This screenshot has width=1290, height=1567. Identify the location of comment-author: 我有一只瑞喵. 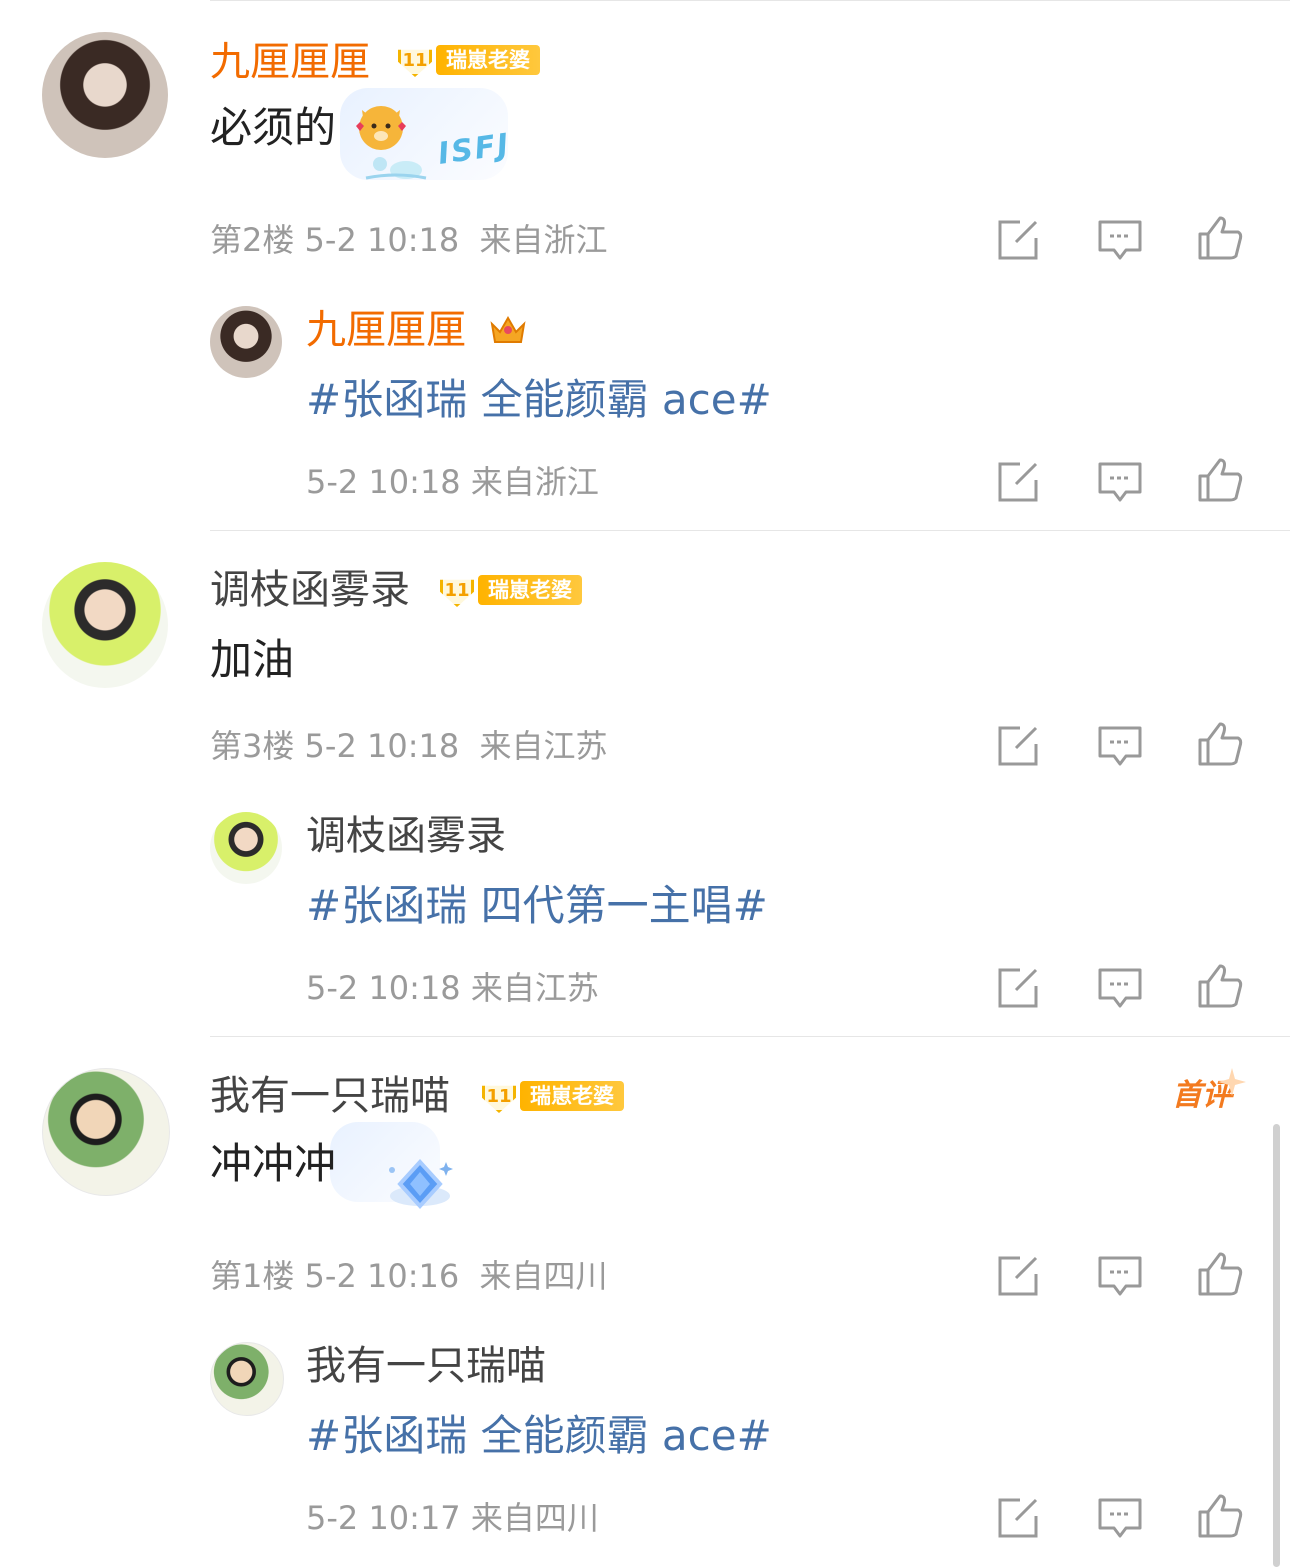
(330, 1096).